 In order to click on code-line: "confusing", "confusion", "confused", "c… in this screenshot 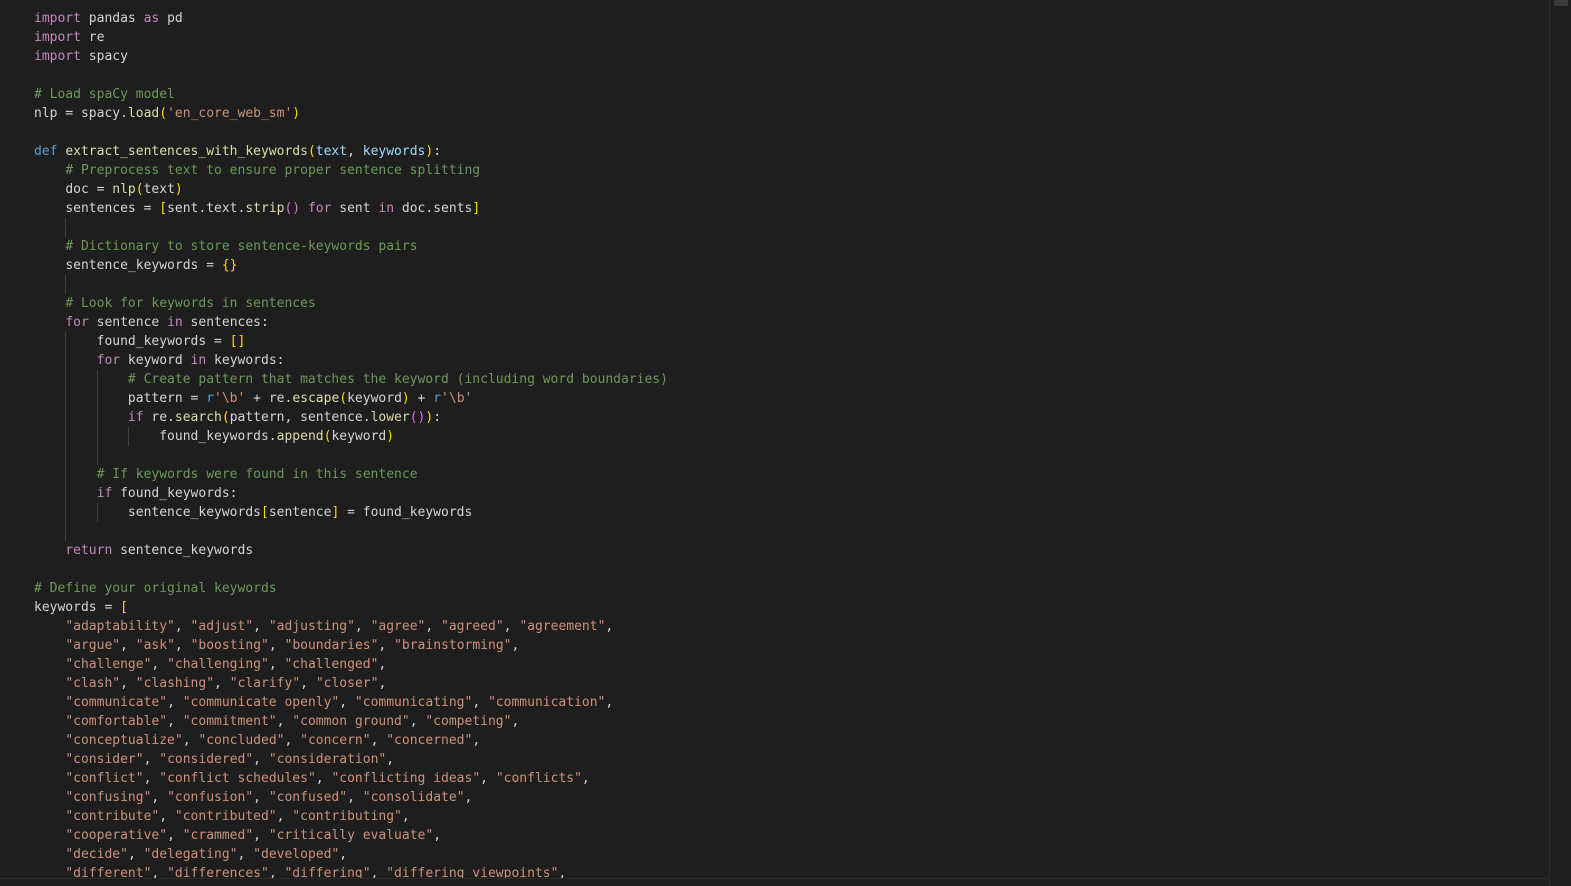, I will do `click(351, 797)`.